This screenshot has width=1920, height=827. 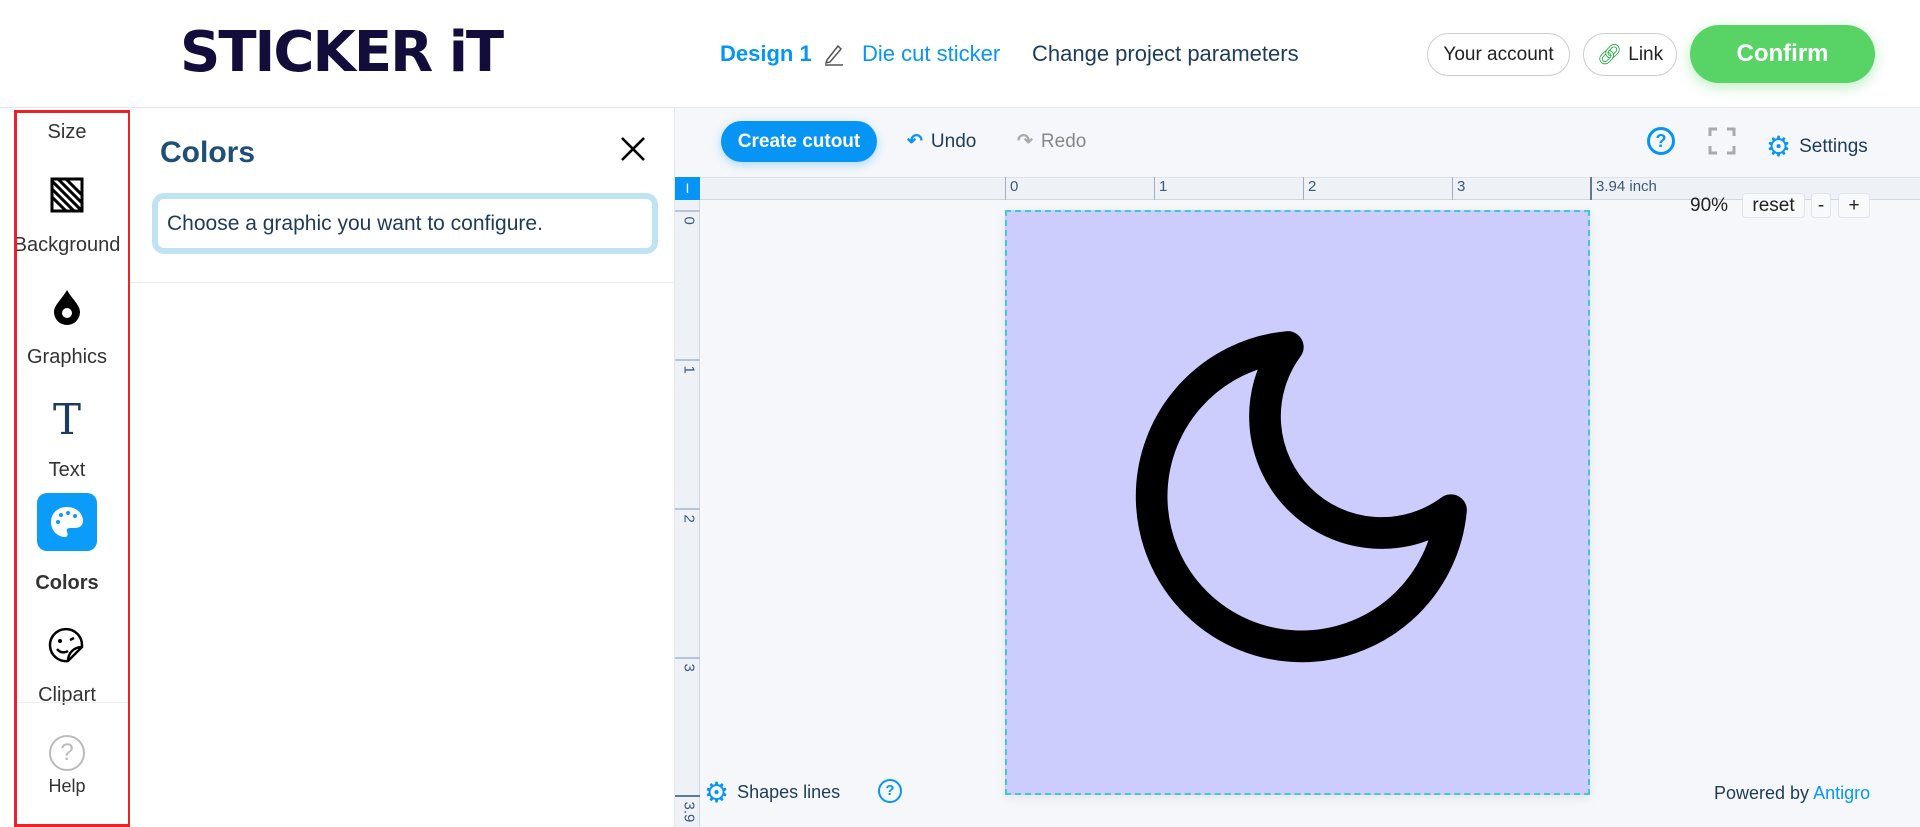 I want to click on link-button: 🔗︎ Link, so click(x=1630, y=54).